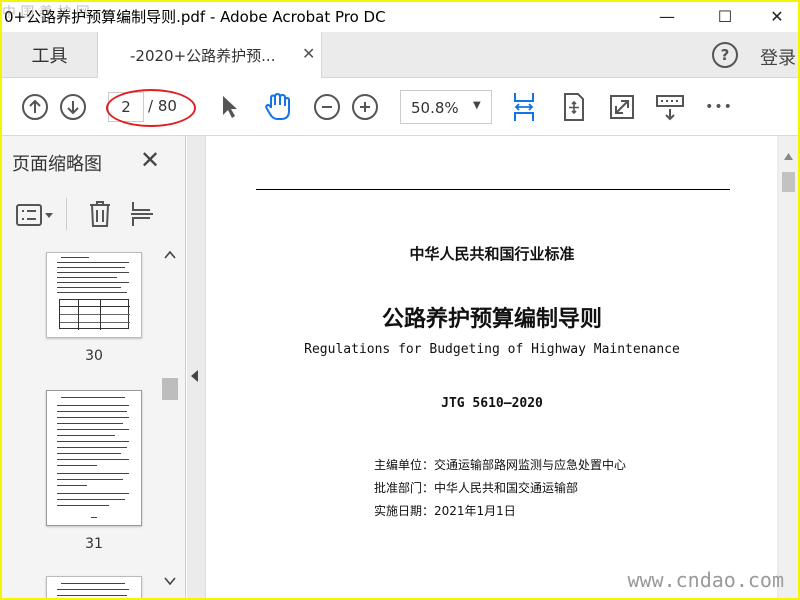 The height and width of the screenshot is (600, 800). I want to click on zoom-in-button, so click(365, 107).